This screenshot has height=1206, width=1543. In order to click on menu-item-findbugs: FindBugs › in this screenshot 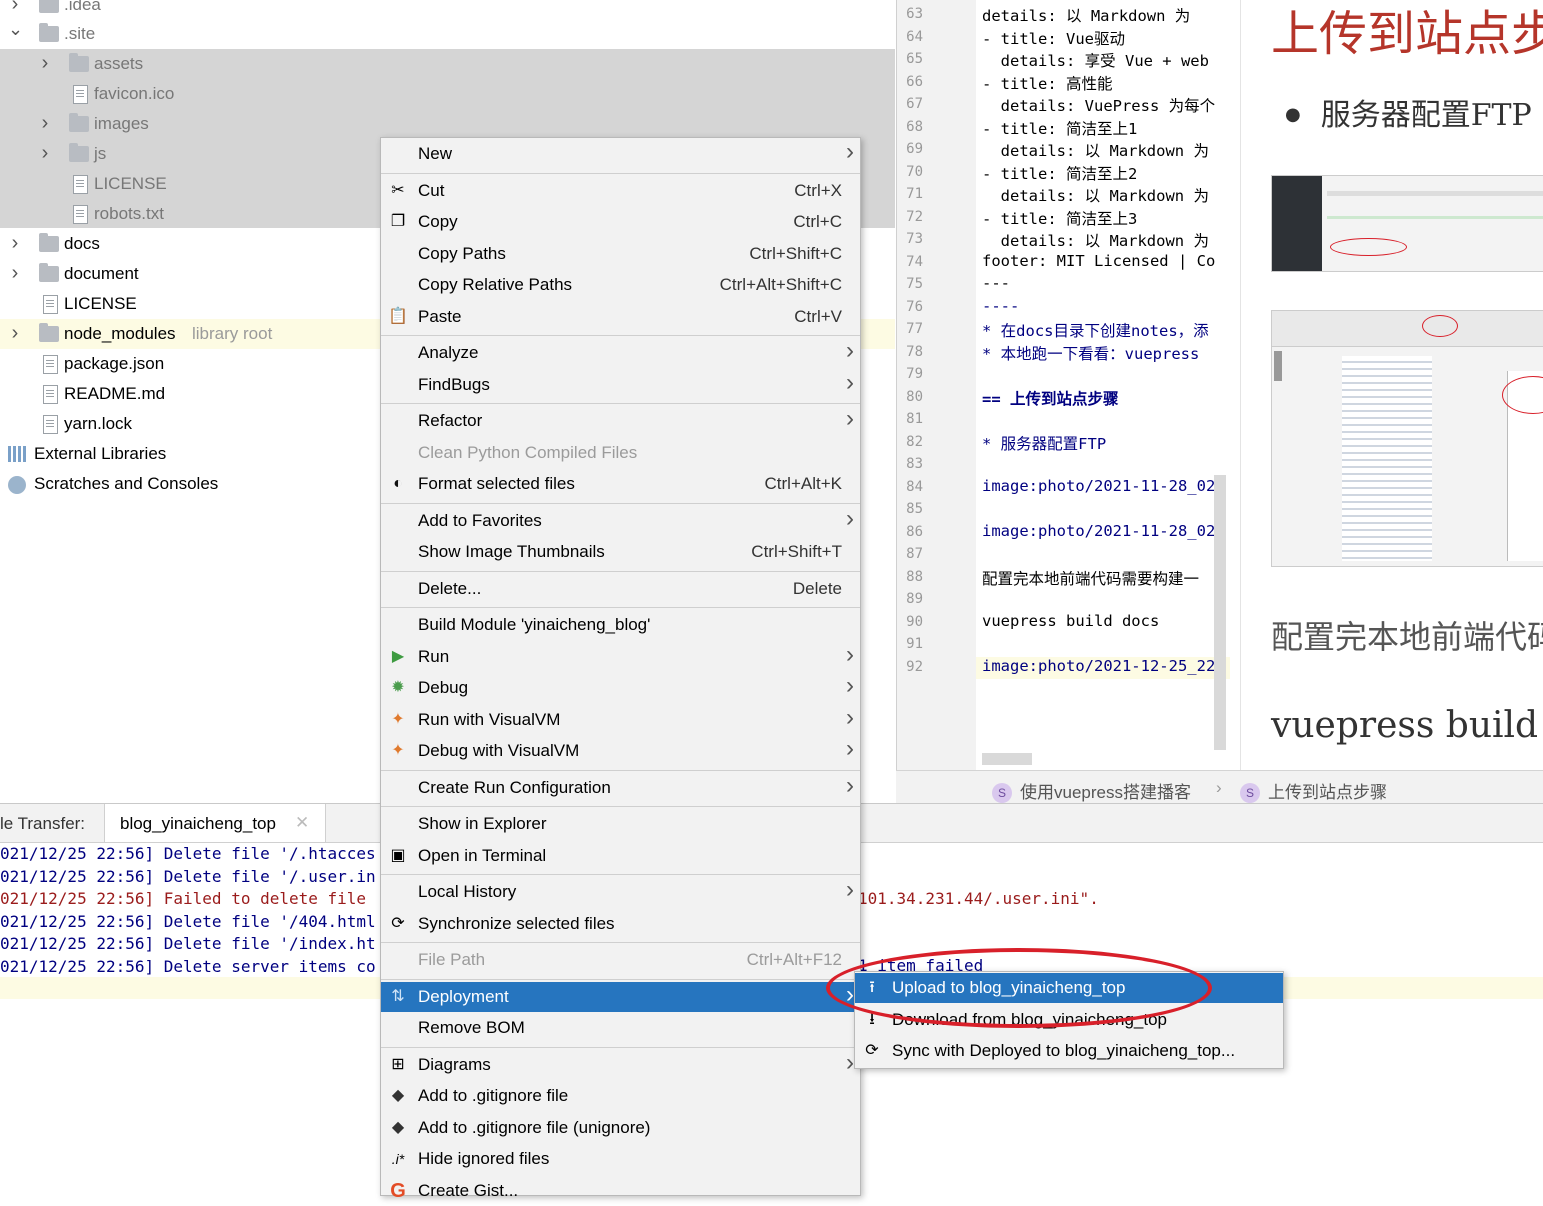, I will do `click(620, 384)`.